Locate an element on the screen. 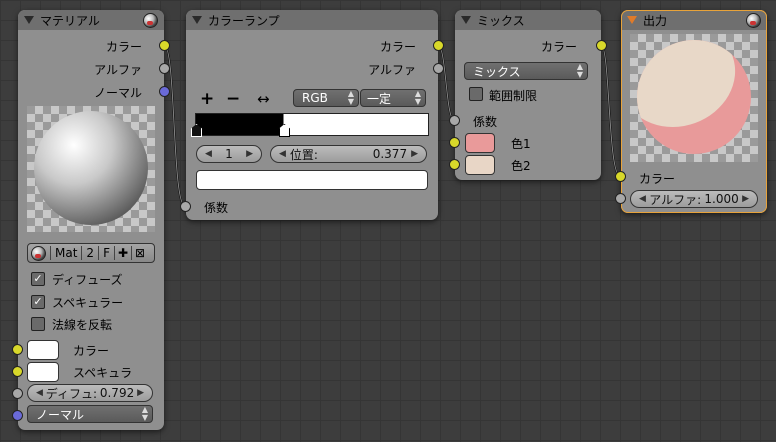 This screenshot has height=442, width=776. active-stop-index: 1 is located at coordinates (229, 154).